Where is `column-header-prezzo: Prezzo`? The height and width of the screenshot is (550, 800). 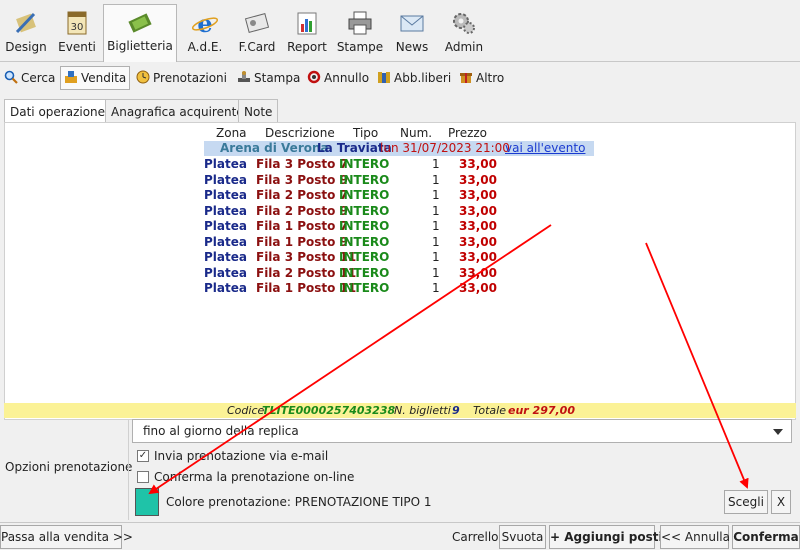 column-header-prezzo: Prezzo is located at coordinates (468, 133).